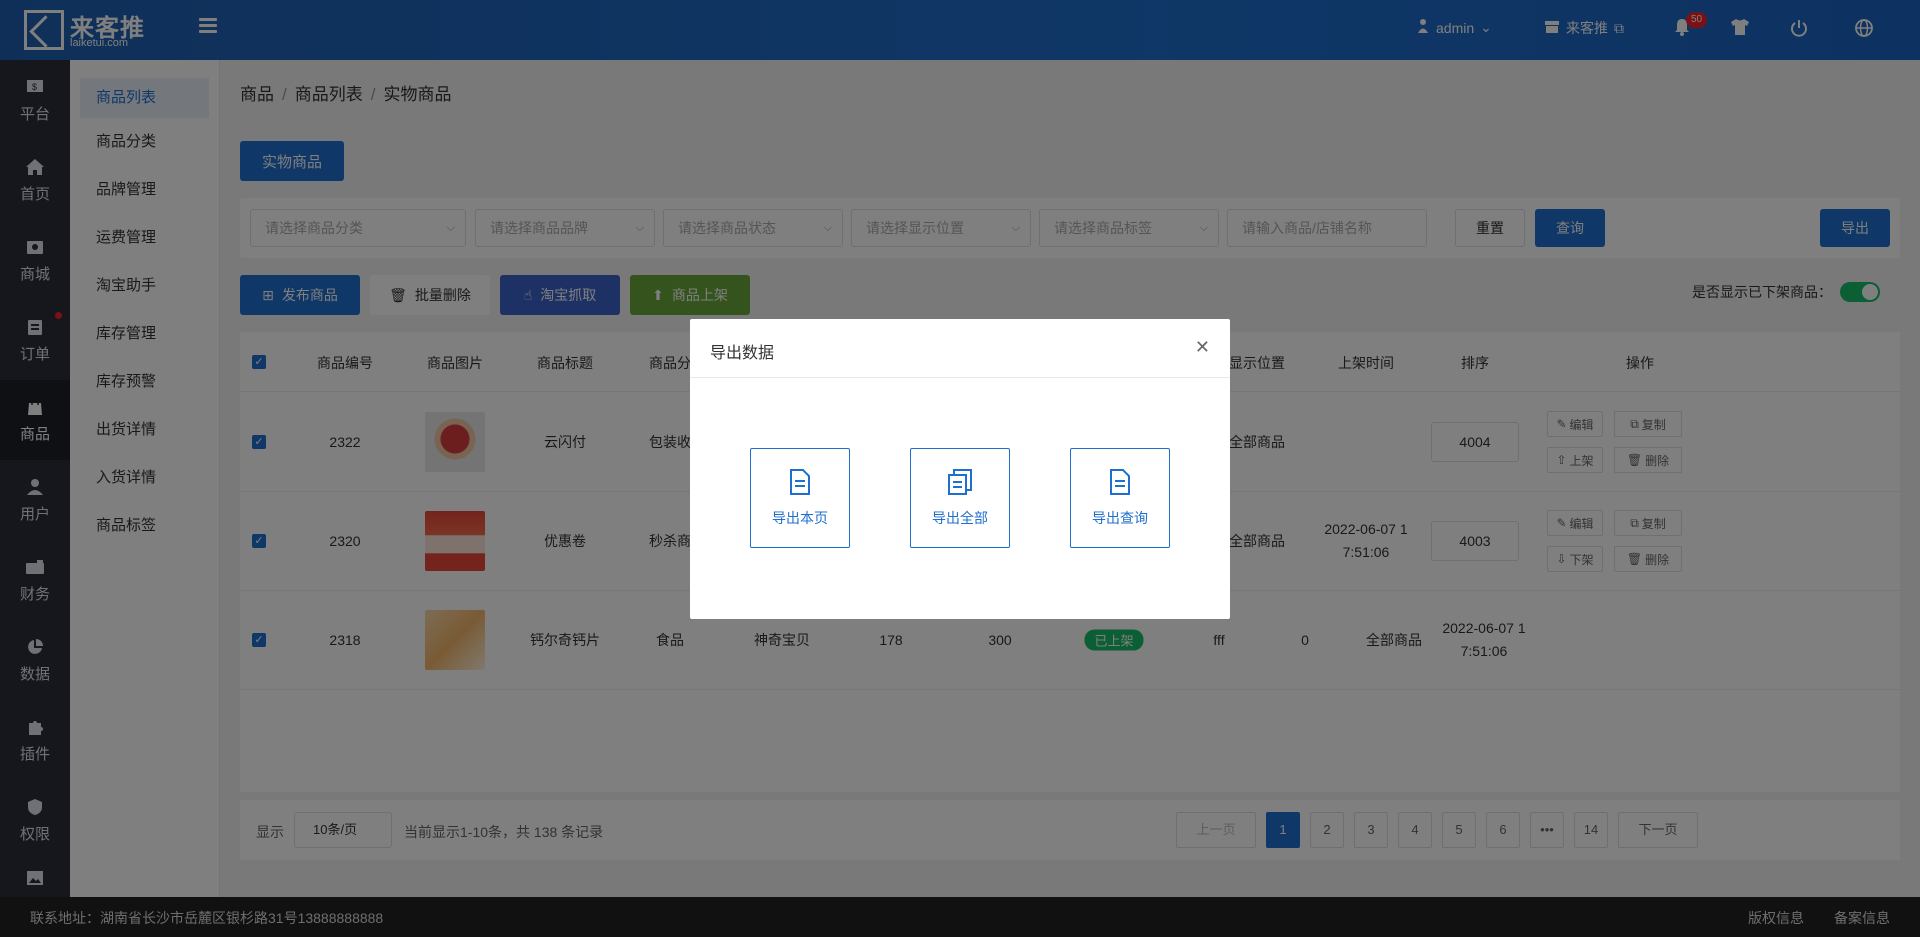 This screenshot has width=1920, height=937. Describe the element at coordinates (960, 483) in the screenshot. I see `documents-icon` at that location.